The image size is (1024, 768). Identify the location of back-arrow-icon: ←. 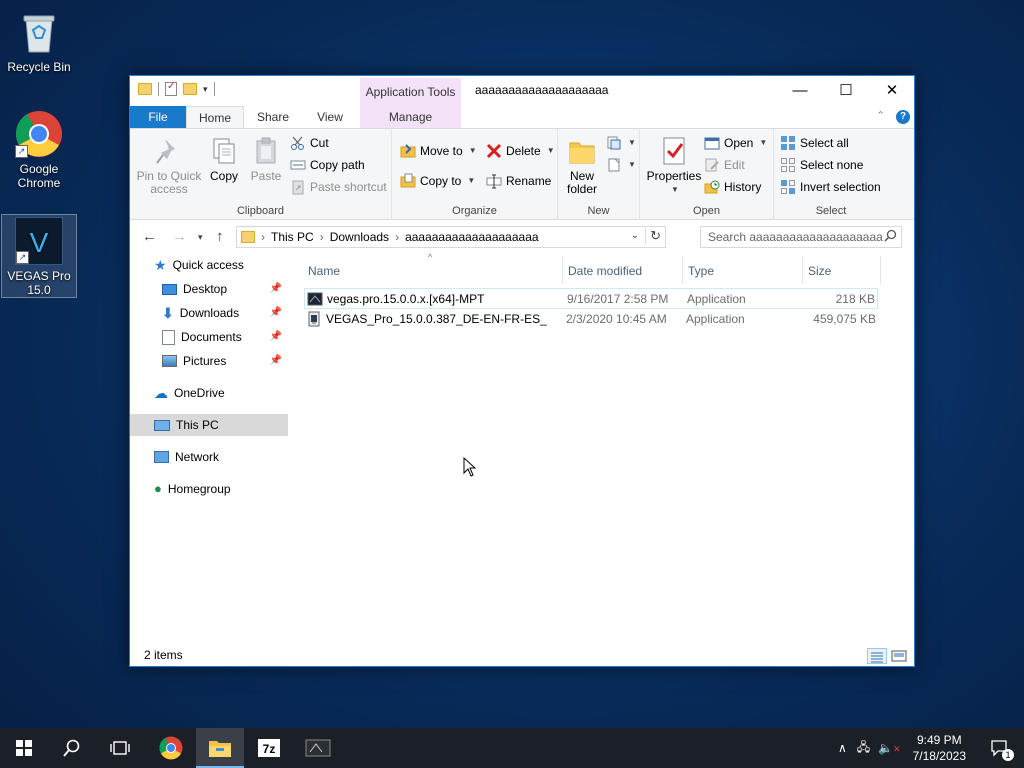
(149, 236).